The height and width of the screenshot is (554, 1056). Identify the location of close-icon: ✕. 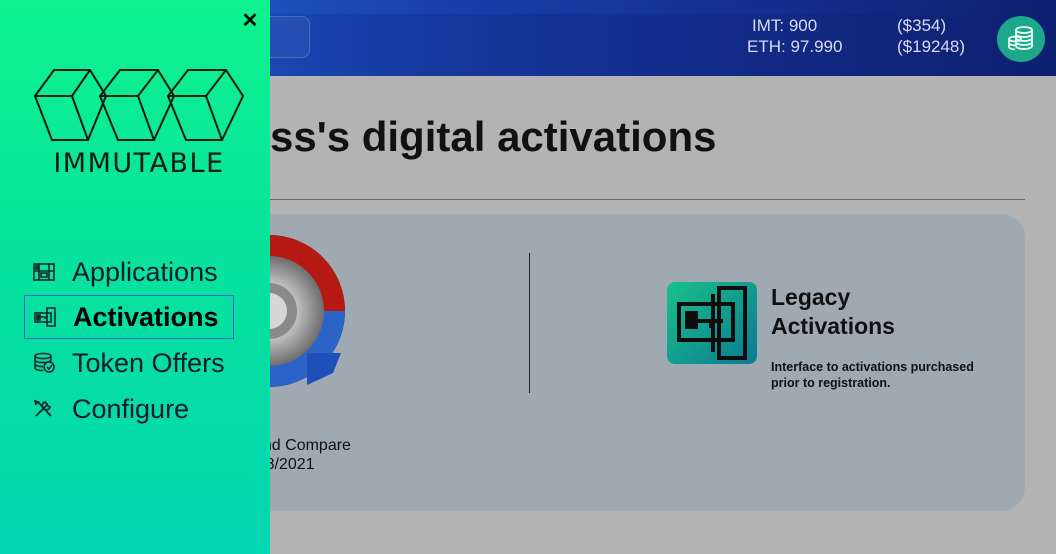
(250, 21).